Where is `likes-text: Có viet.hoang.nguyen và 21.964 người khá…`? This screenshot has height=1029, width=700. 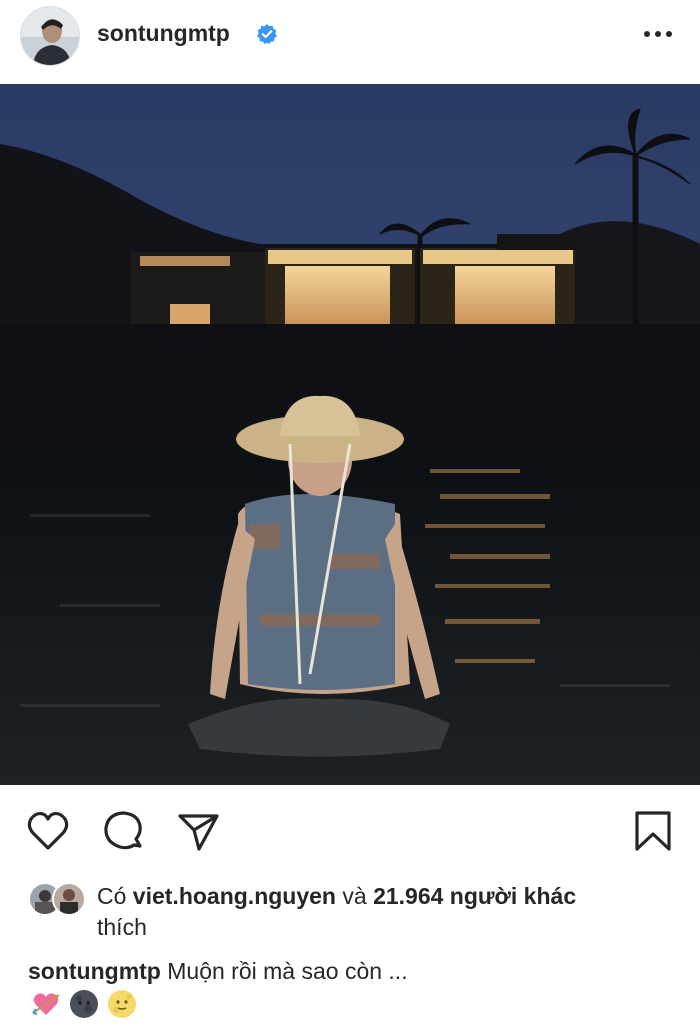 likes-text: Có viet.hoang.nguyen và 21.964 người khá… is located at coordinates (392, 912).